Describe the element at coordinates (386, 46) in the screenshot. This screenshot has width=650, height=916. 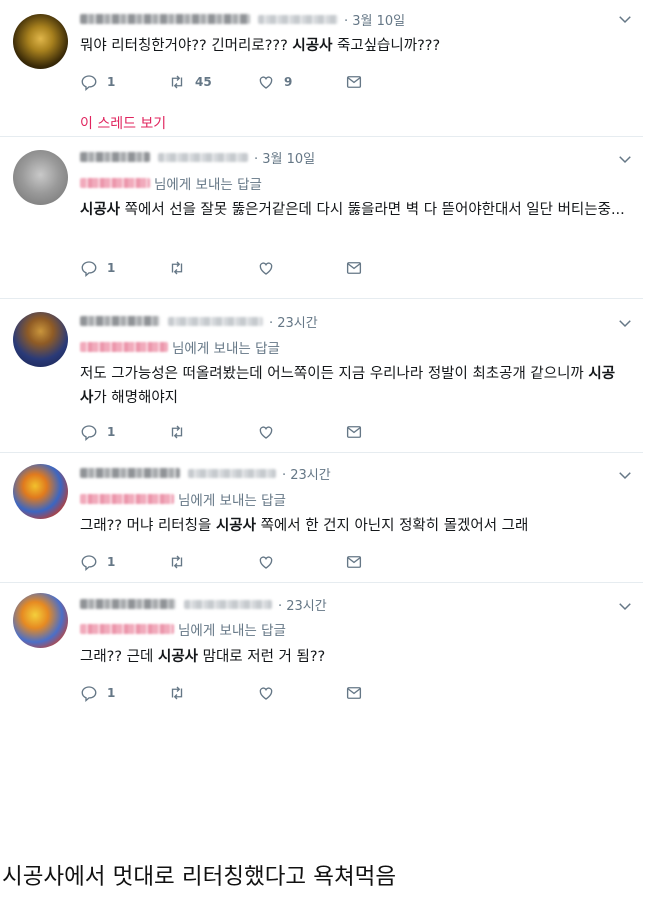
I see `text-run: 죽고싶습니까???` at that location.